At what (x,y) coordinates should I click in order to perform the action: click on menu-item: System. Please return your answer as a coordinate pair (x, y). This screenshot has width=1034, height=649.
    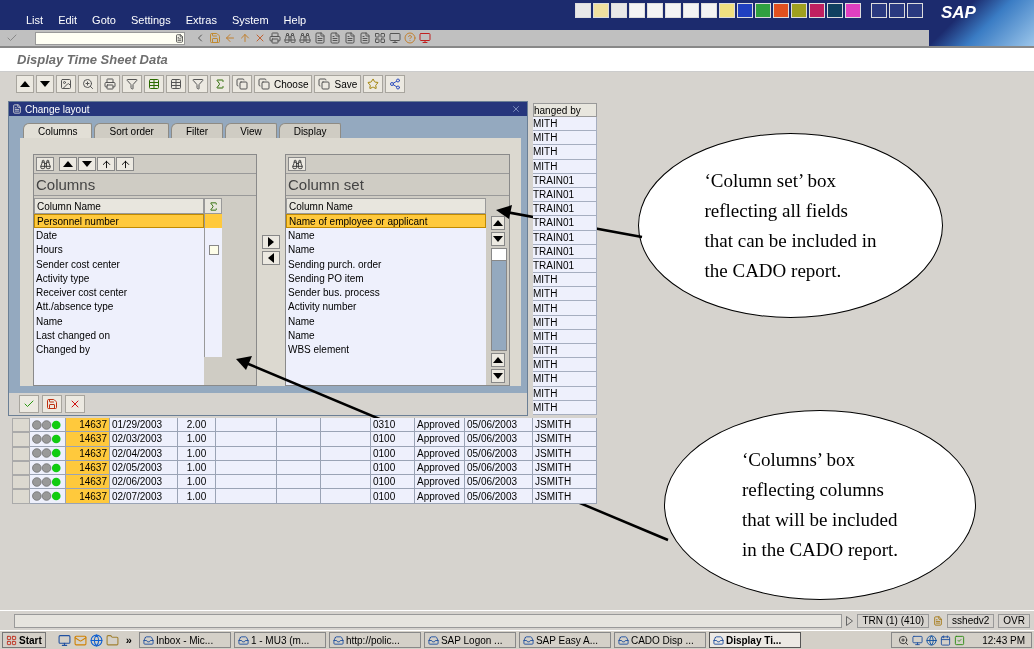
    Looking at the image, I should click on (250, 20).